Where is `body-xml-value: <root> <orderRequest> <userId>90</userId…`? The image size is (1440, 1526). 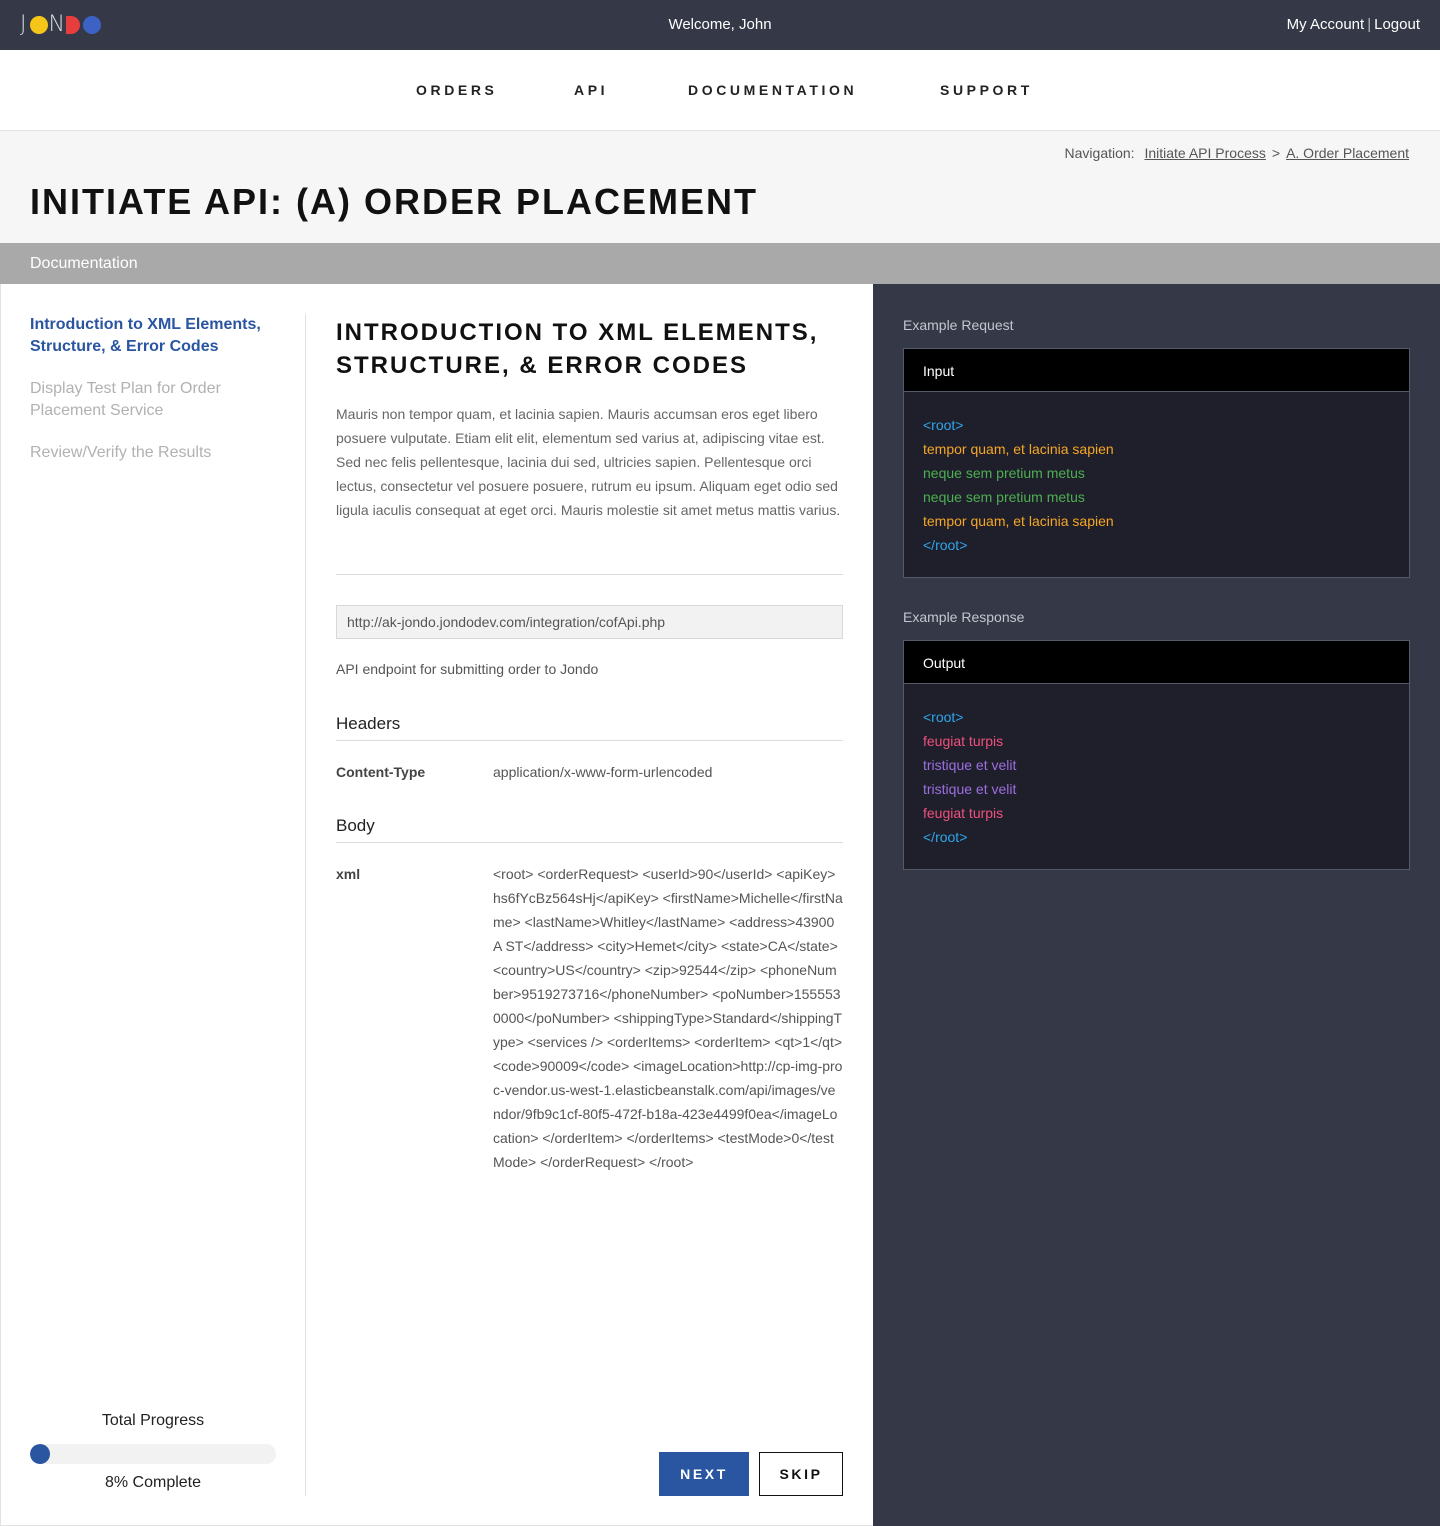
body-xml-value: <root> <orderRequest> <userId>90</userId… is located at coordinates (668, 1018).